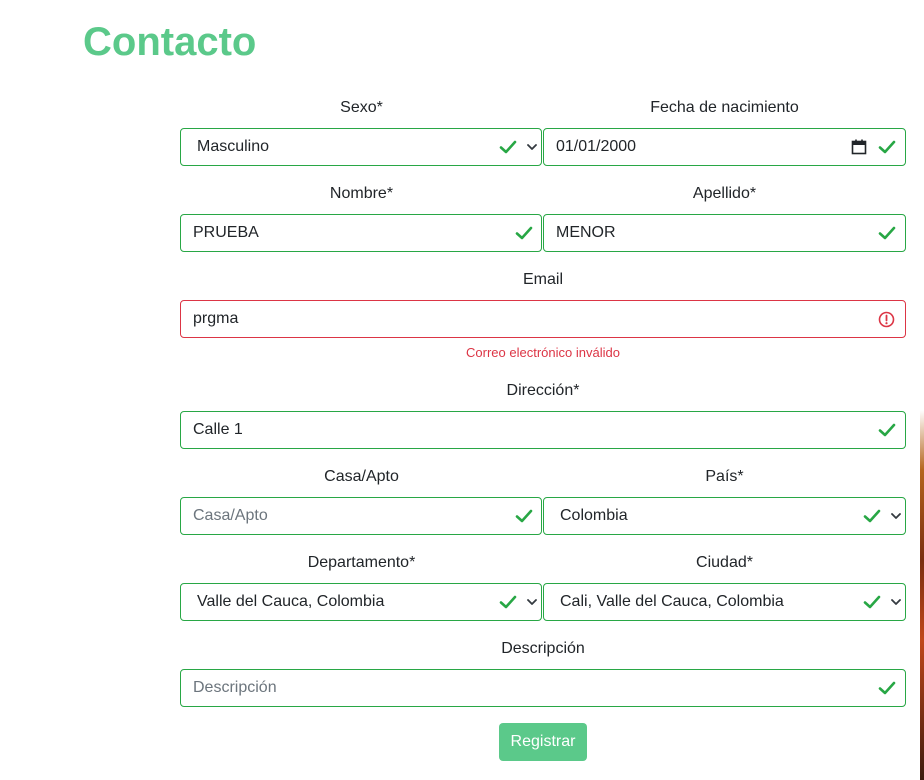 The image size is (924, 780). What do you see at coordinates (361, 107) in the screenshot?
I see `sexo-label: Sexo*` at bounding box center [361, 107].